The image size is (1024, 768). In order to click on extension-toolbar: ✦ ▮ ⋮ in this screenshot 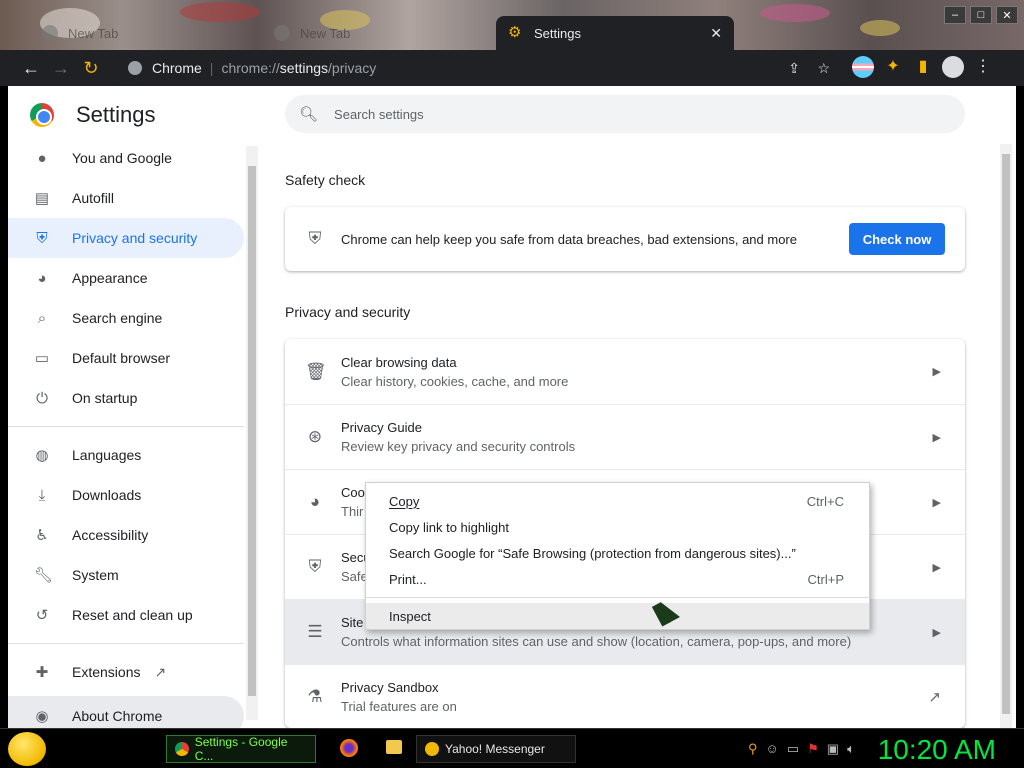, I will do `click(923, 67)`.